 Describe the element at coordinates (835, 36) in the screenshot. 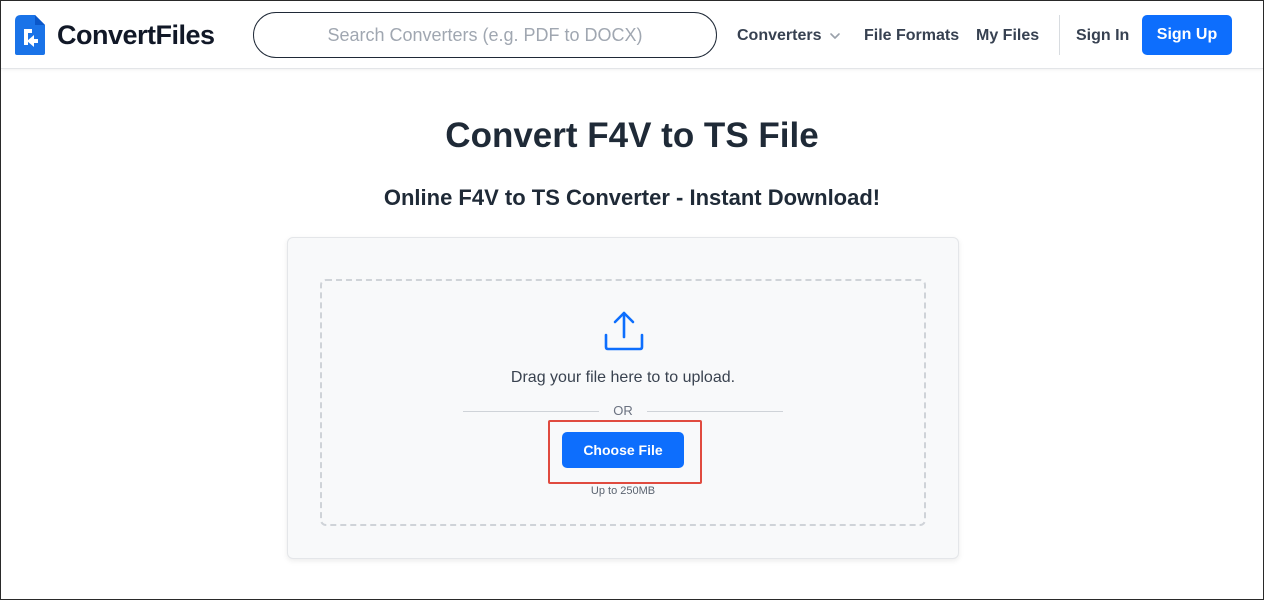

I see `chevron-down-icon` at that location.